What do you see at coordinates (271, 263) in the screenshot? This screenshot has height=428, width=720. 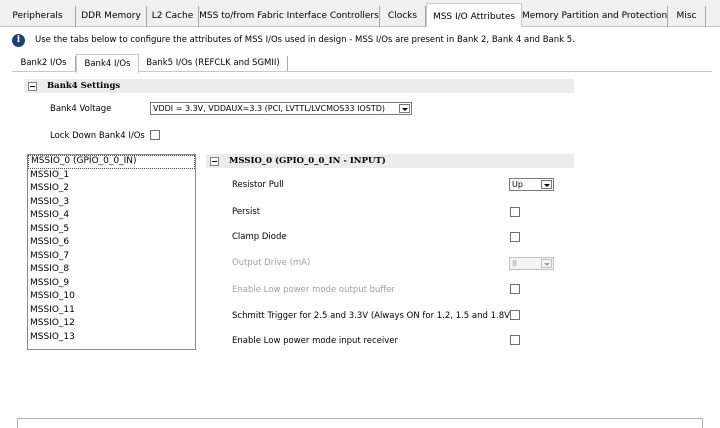 I see `output-drive-label: Output Drive (mA)` at bounding box center [271, 263].